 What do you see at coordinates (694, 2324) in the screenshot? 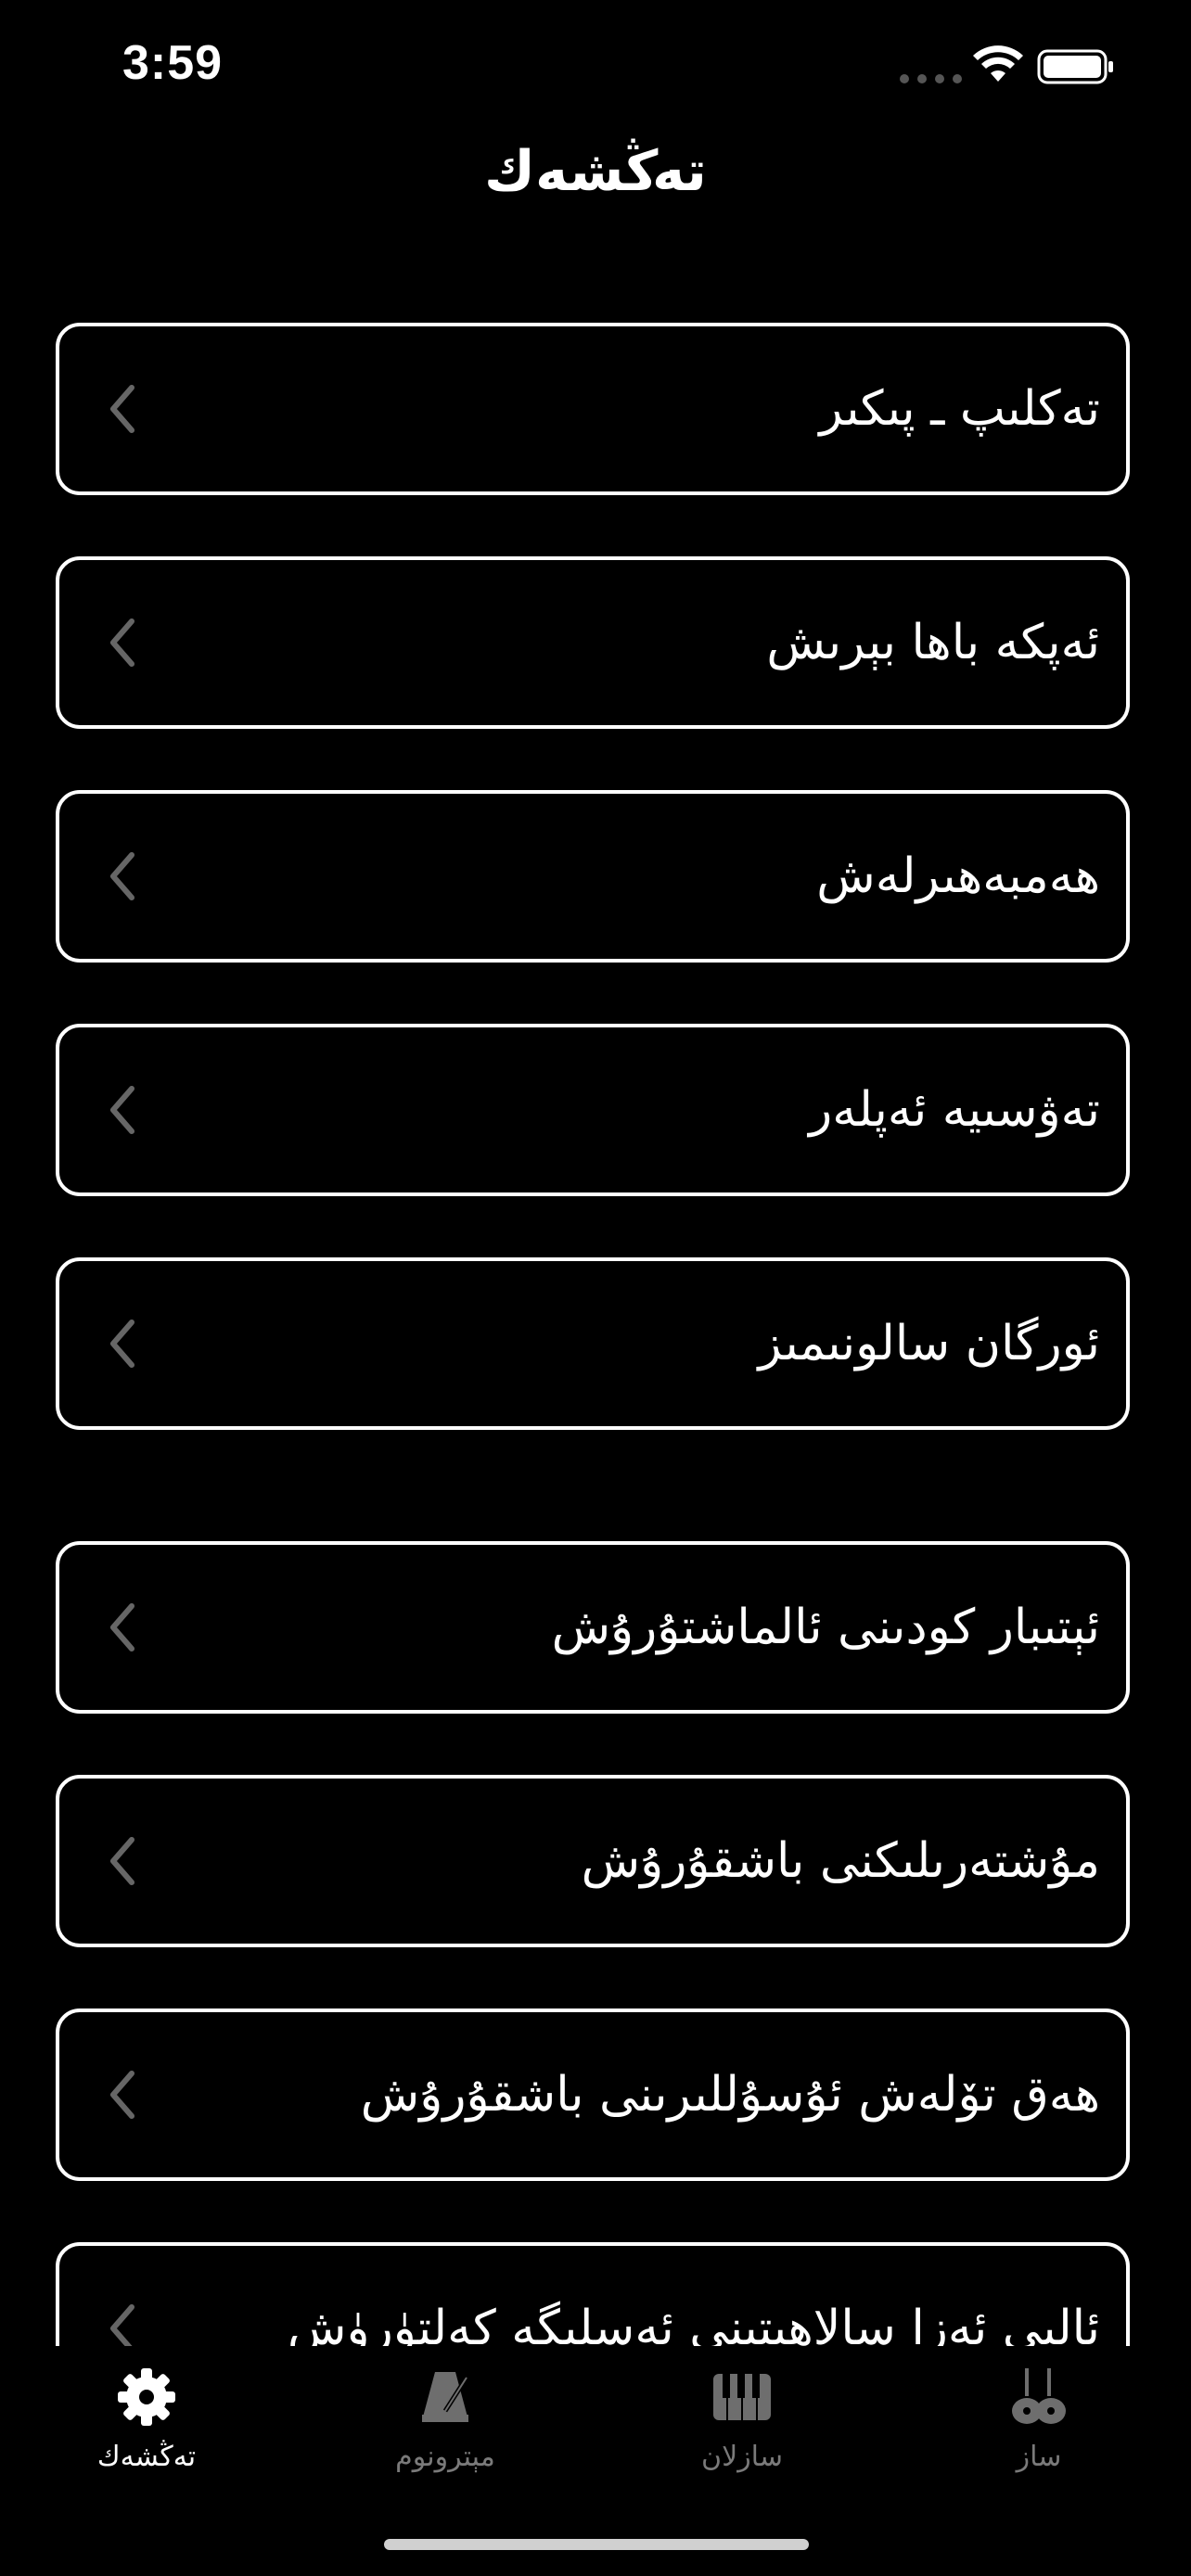
I see `list-item-label: ئالىي ئەزا سالاھىتىنى ئەسلىگە كەلتۈرۈش` at bounding box center [694, 2324].